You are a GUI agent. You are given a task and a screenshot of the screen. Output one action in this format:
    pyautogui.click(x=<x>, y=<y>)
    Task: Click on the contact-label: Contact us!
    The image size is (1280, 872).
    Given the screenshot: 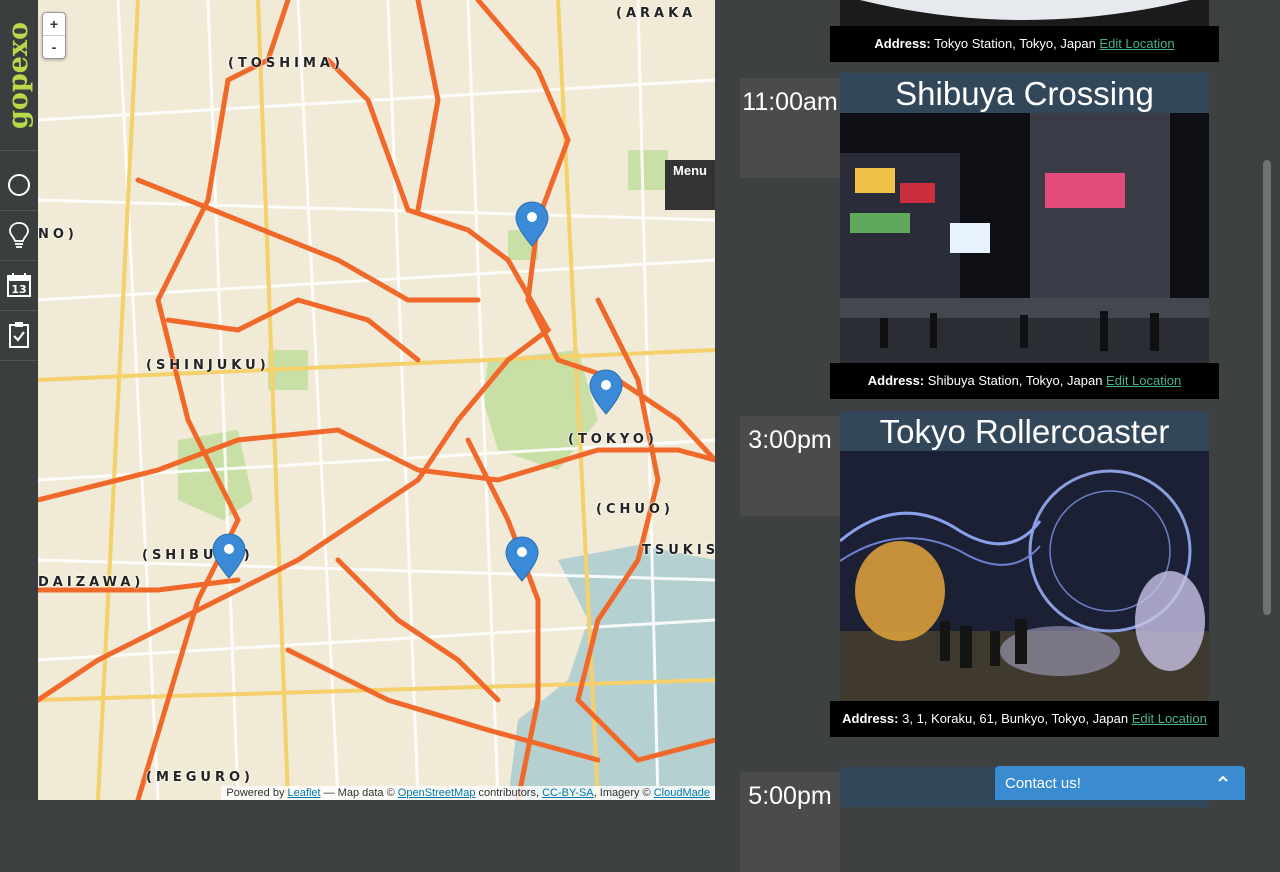 What is the action you would take?
    pyautogui.click(x=1043, y=783)
    